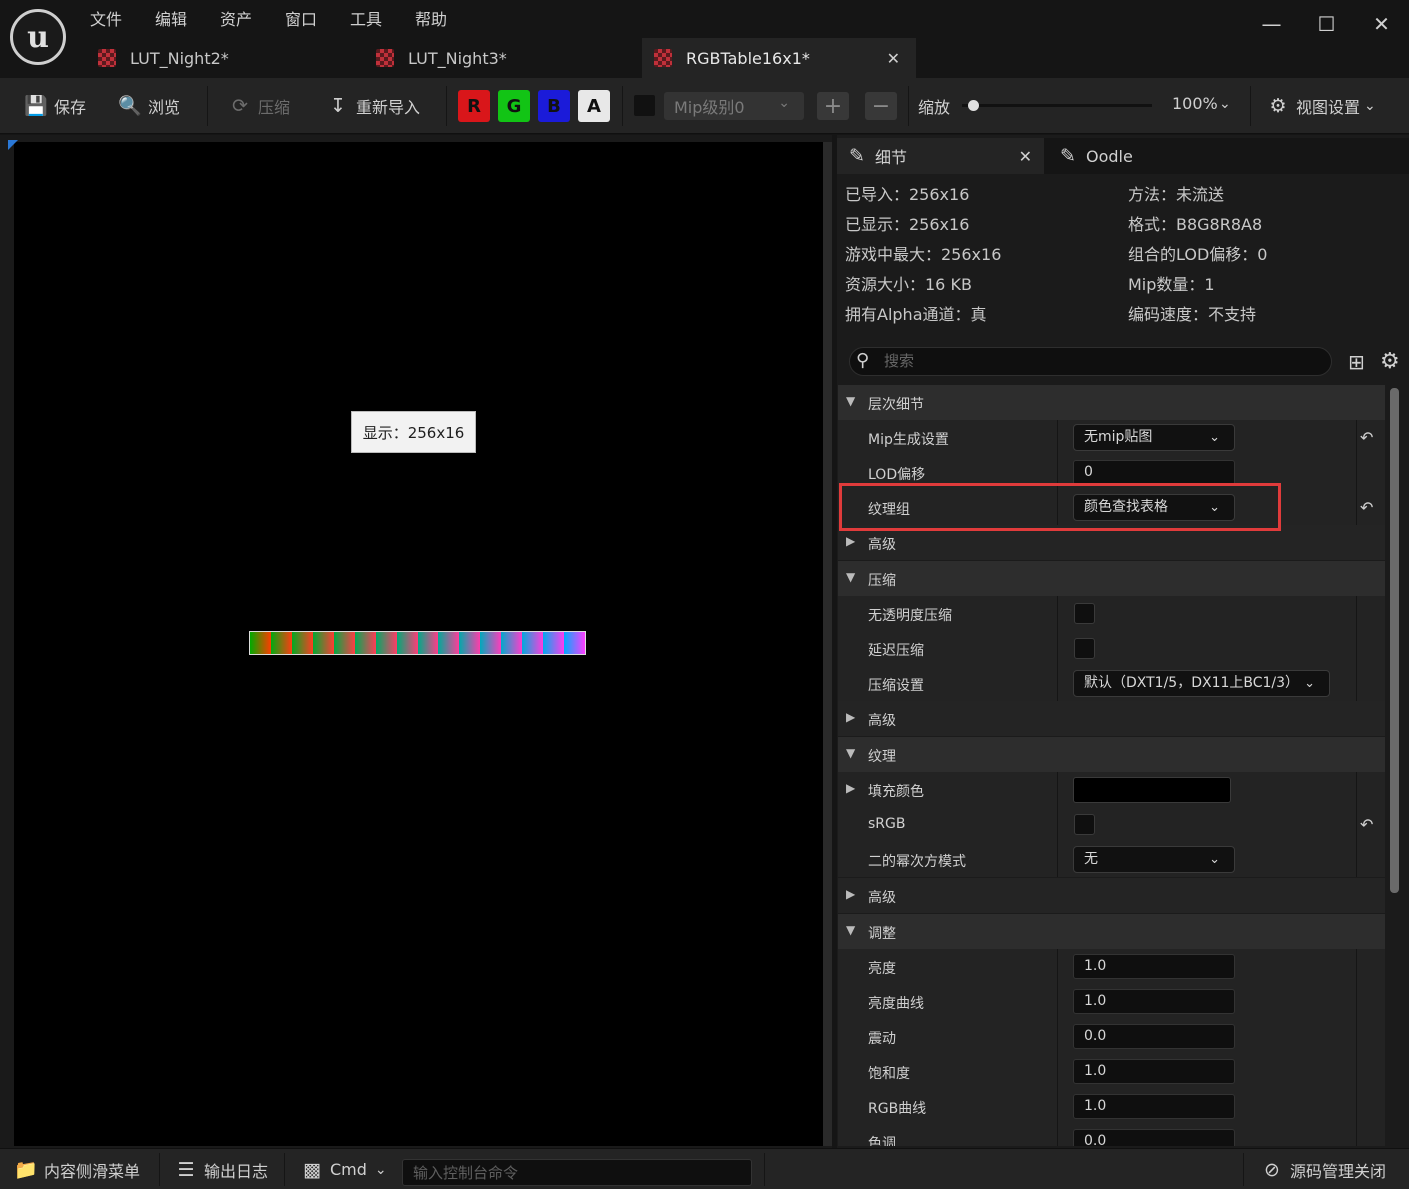 This screenshot has height=1189, width=1409. What do you see at coordinates (92, 1171) in the screenshot?
I see `content-drawer-label: 内容侧滑菜单` at bounding box center [92, 1171].